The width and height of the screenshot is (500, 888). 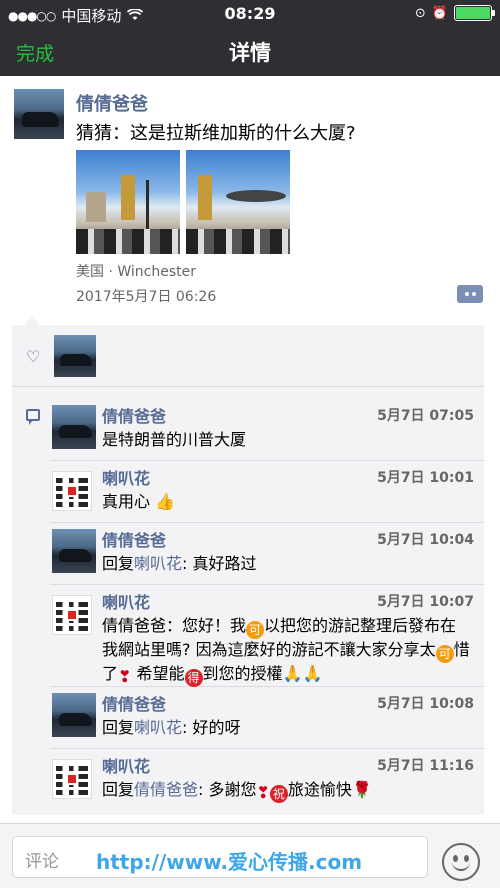 What do you see at coordinates (227, 789) in the screenshot?
I see `comment-text-part: : 多謝您` at bounding box center [227, 789].